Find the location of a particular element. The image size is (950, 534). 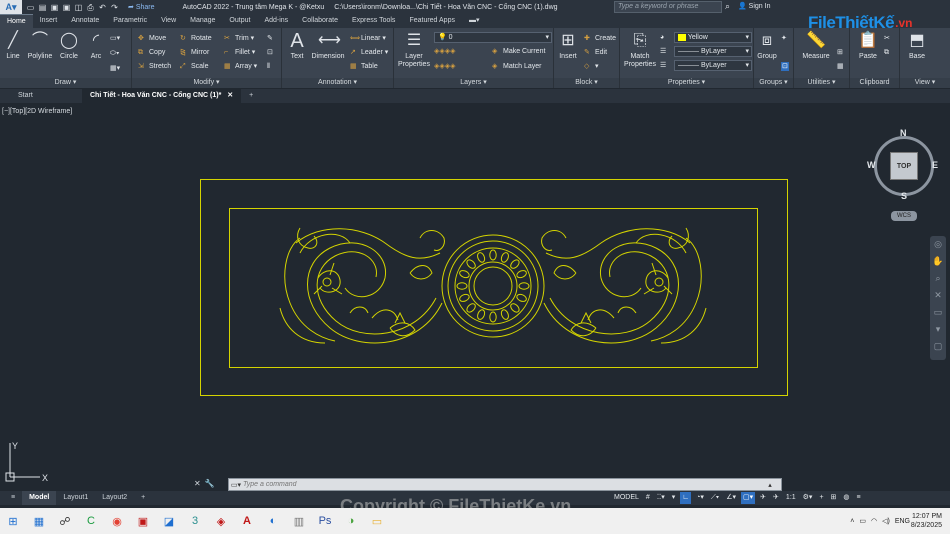

move-button: ✥ Move is located at coordinates (152, 38).